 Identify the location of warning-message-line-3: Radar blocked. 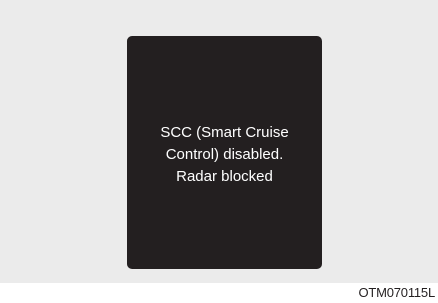
(224, 176).